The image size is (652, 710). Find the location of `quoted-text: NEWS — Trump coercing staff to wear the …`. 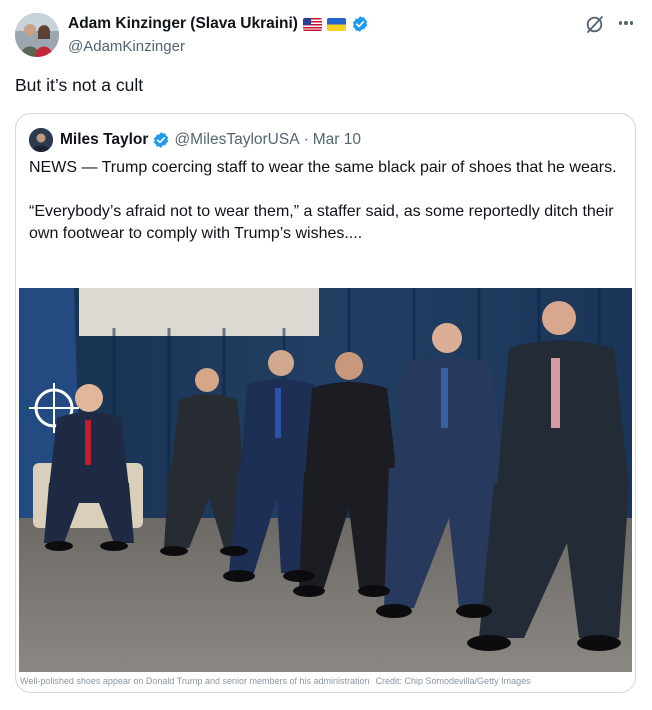

quoted-text: NEWS — Trump coercing staff to wear the … is located at coordinates (329, 201).